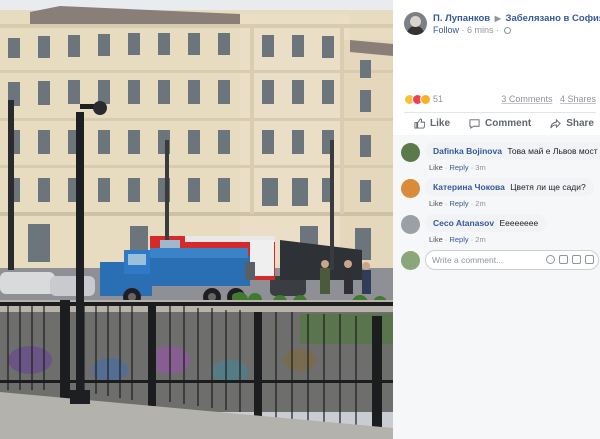  What do you see at coordinates (440, 123) in the screenshot?
I see `like-label: Like` at bounding box center [440, 123].